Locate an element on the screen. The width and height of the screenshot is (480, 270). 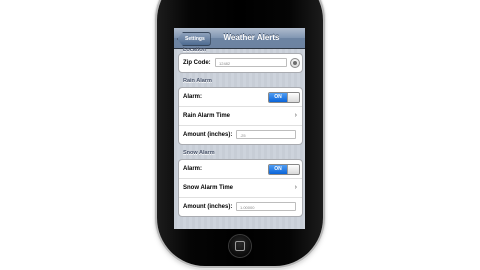
snow-alarm-toggle-on-label: ON is located at coordinates (278, 169).